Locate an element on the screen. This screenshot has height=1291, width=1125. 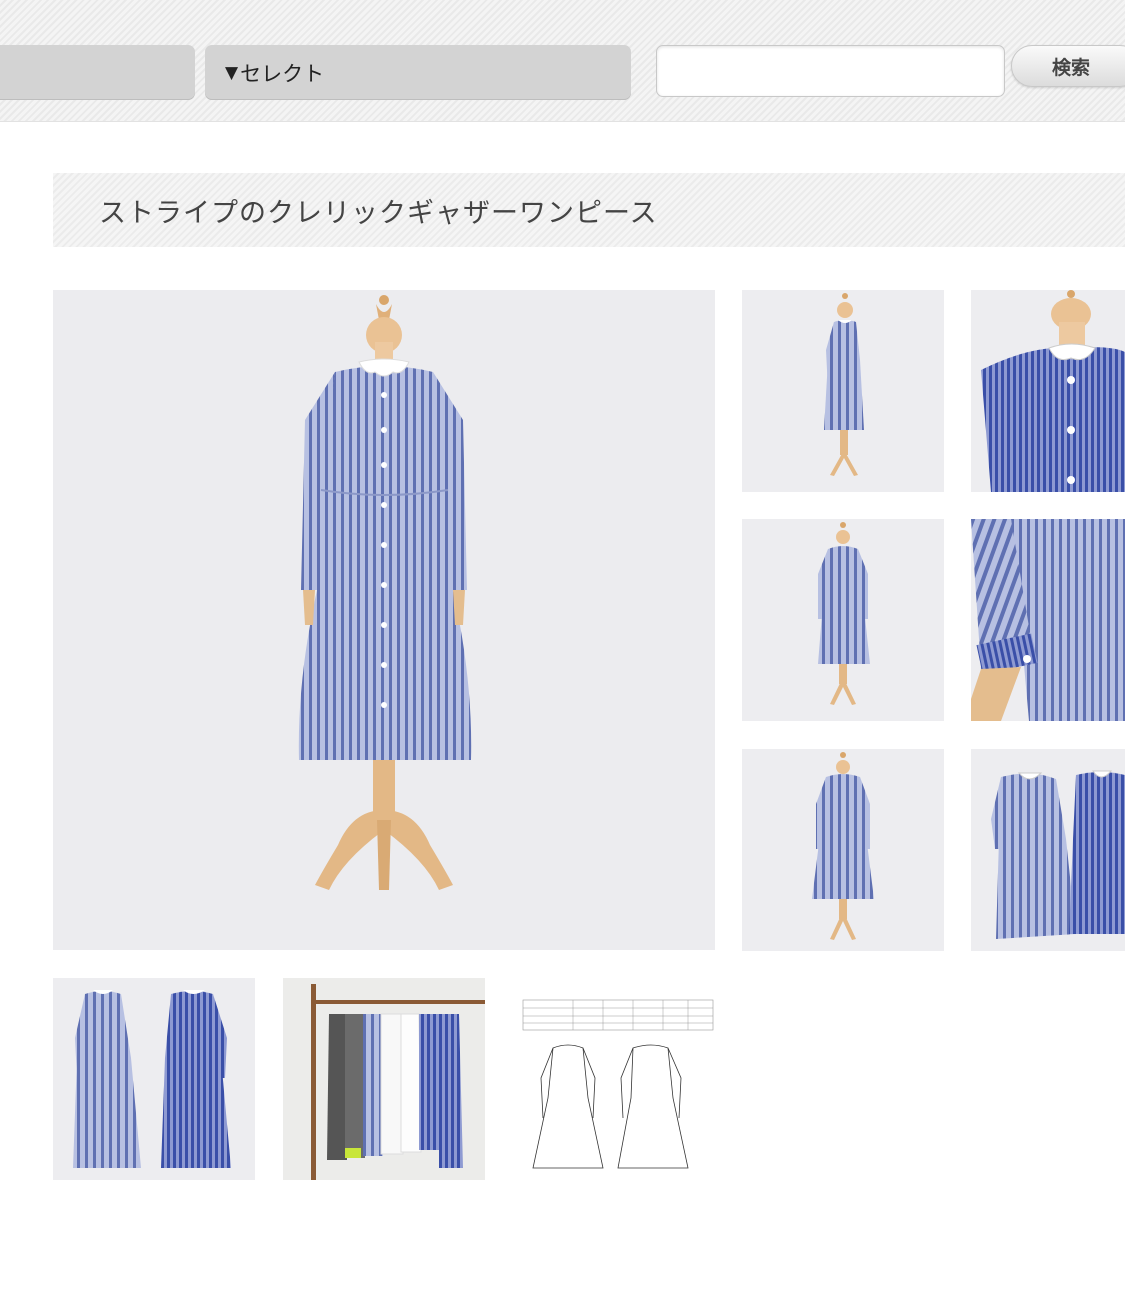
thumbnail-size-chart is located at coordinates (614, 1079).